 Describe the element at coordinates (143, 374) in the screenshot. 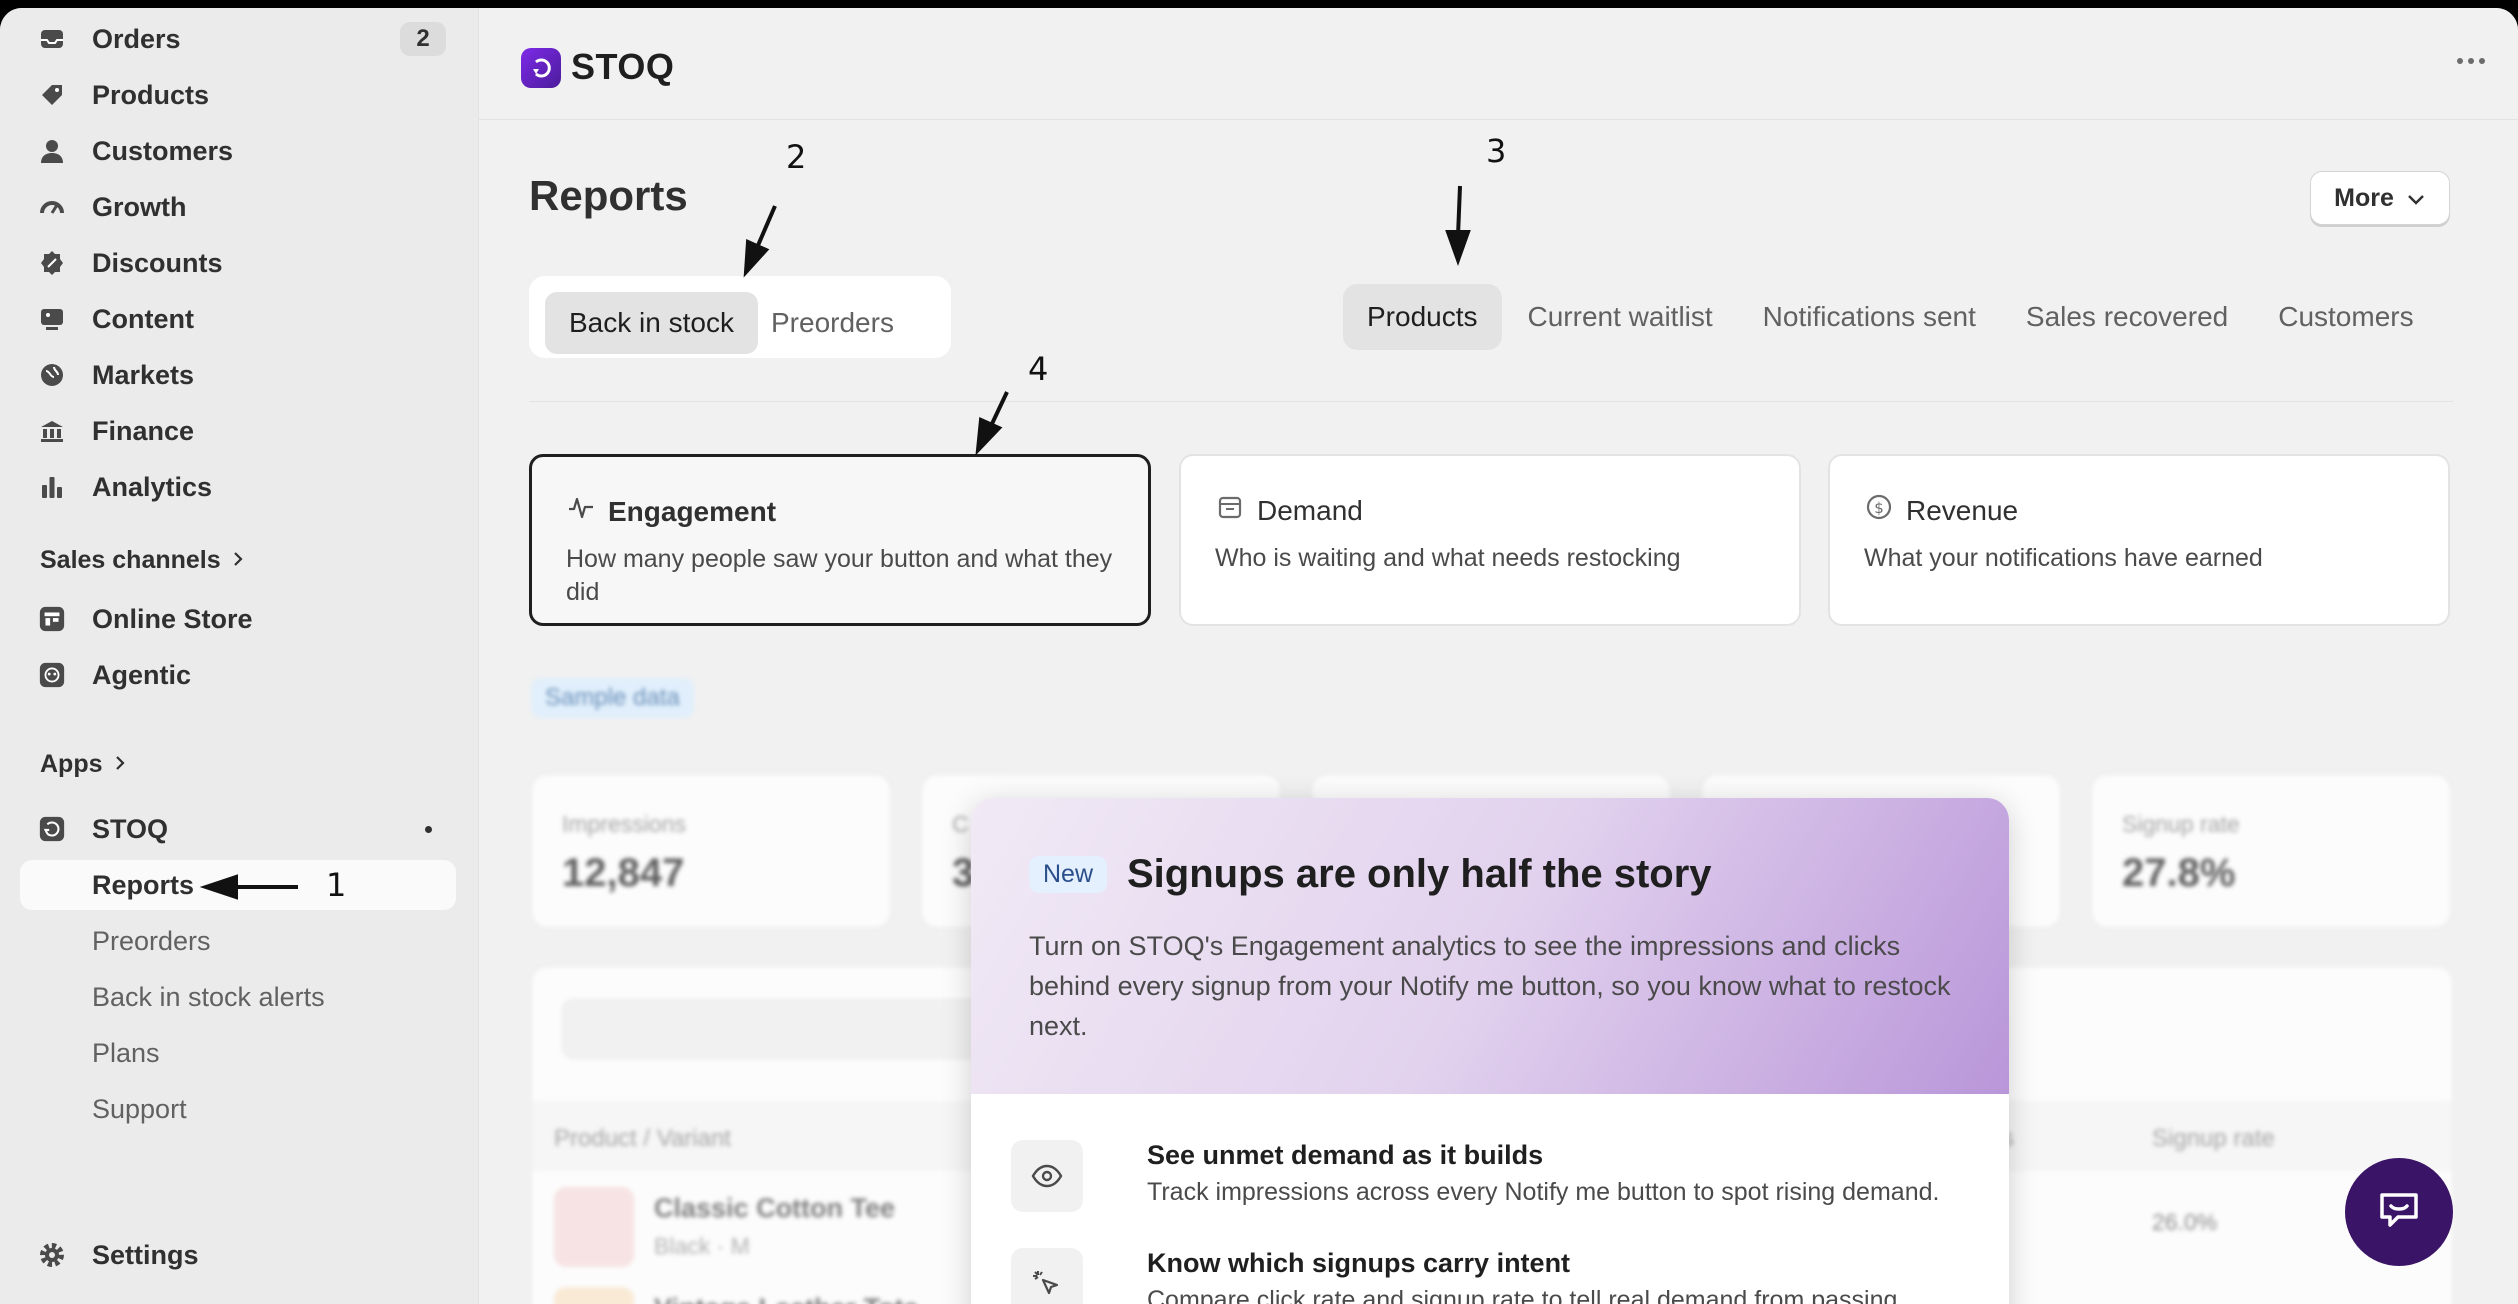

I see `sidebar-item-label: Markets` at that location.